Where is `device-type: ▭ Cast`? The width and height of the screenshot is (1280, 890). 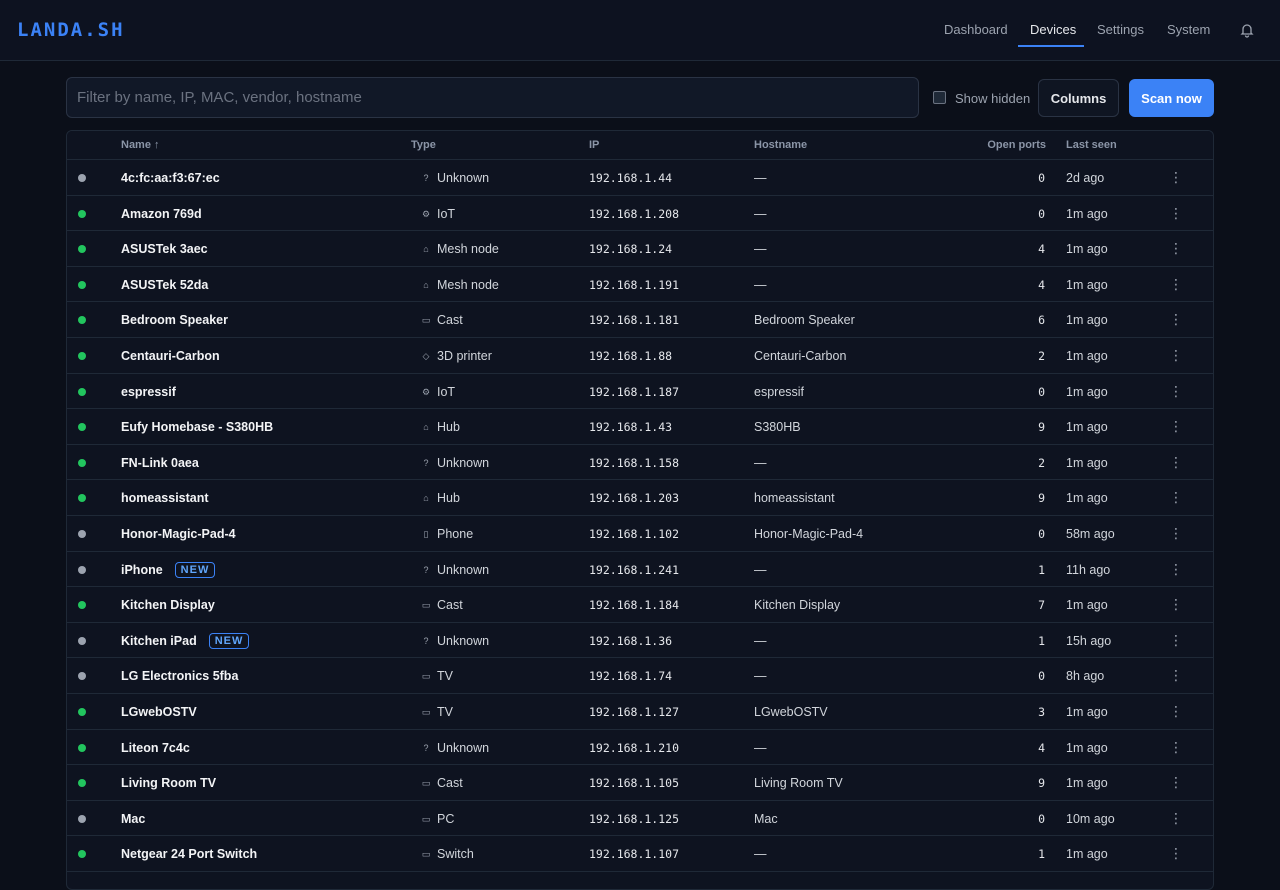 device-type: ▭ Cast is located at coordinates (442, 605).